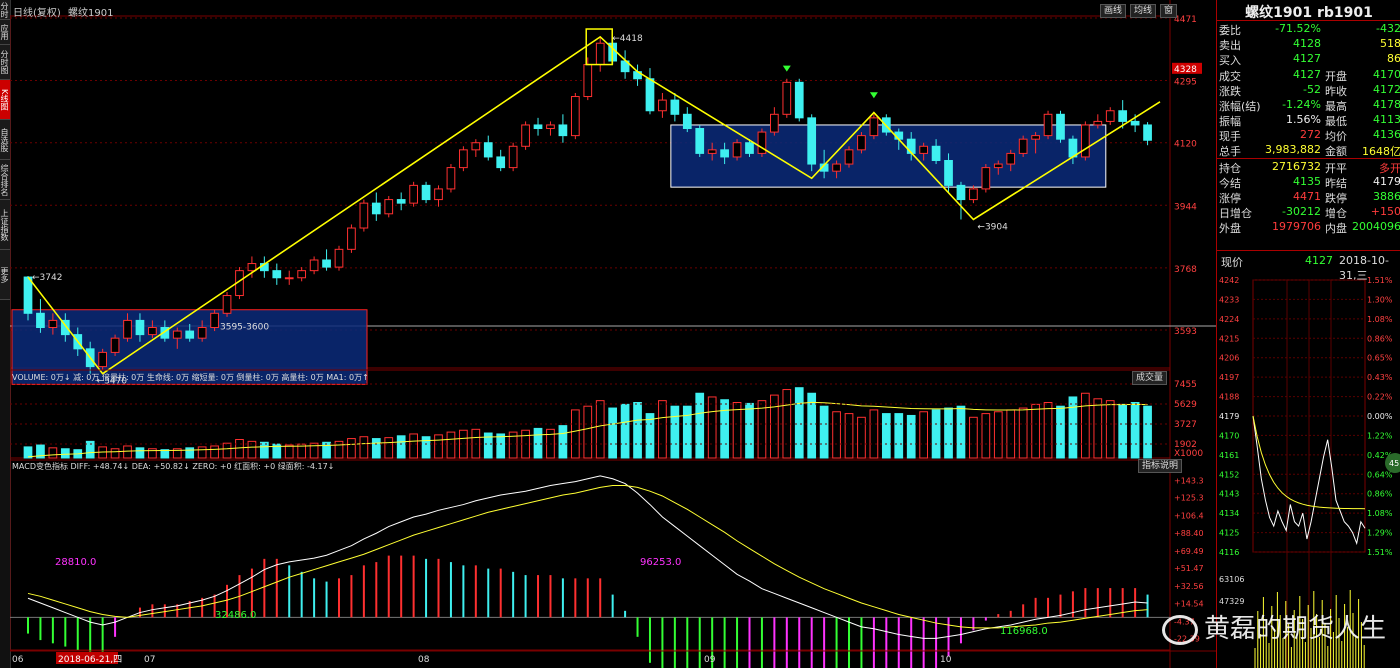 Image resolution: width=1400 pixels, height=668 pixels. Describe the element at coordinates (1389, 168) in the screenshot. I see `quote-value-2: 多开` at that location.